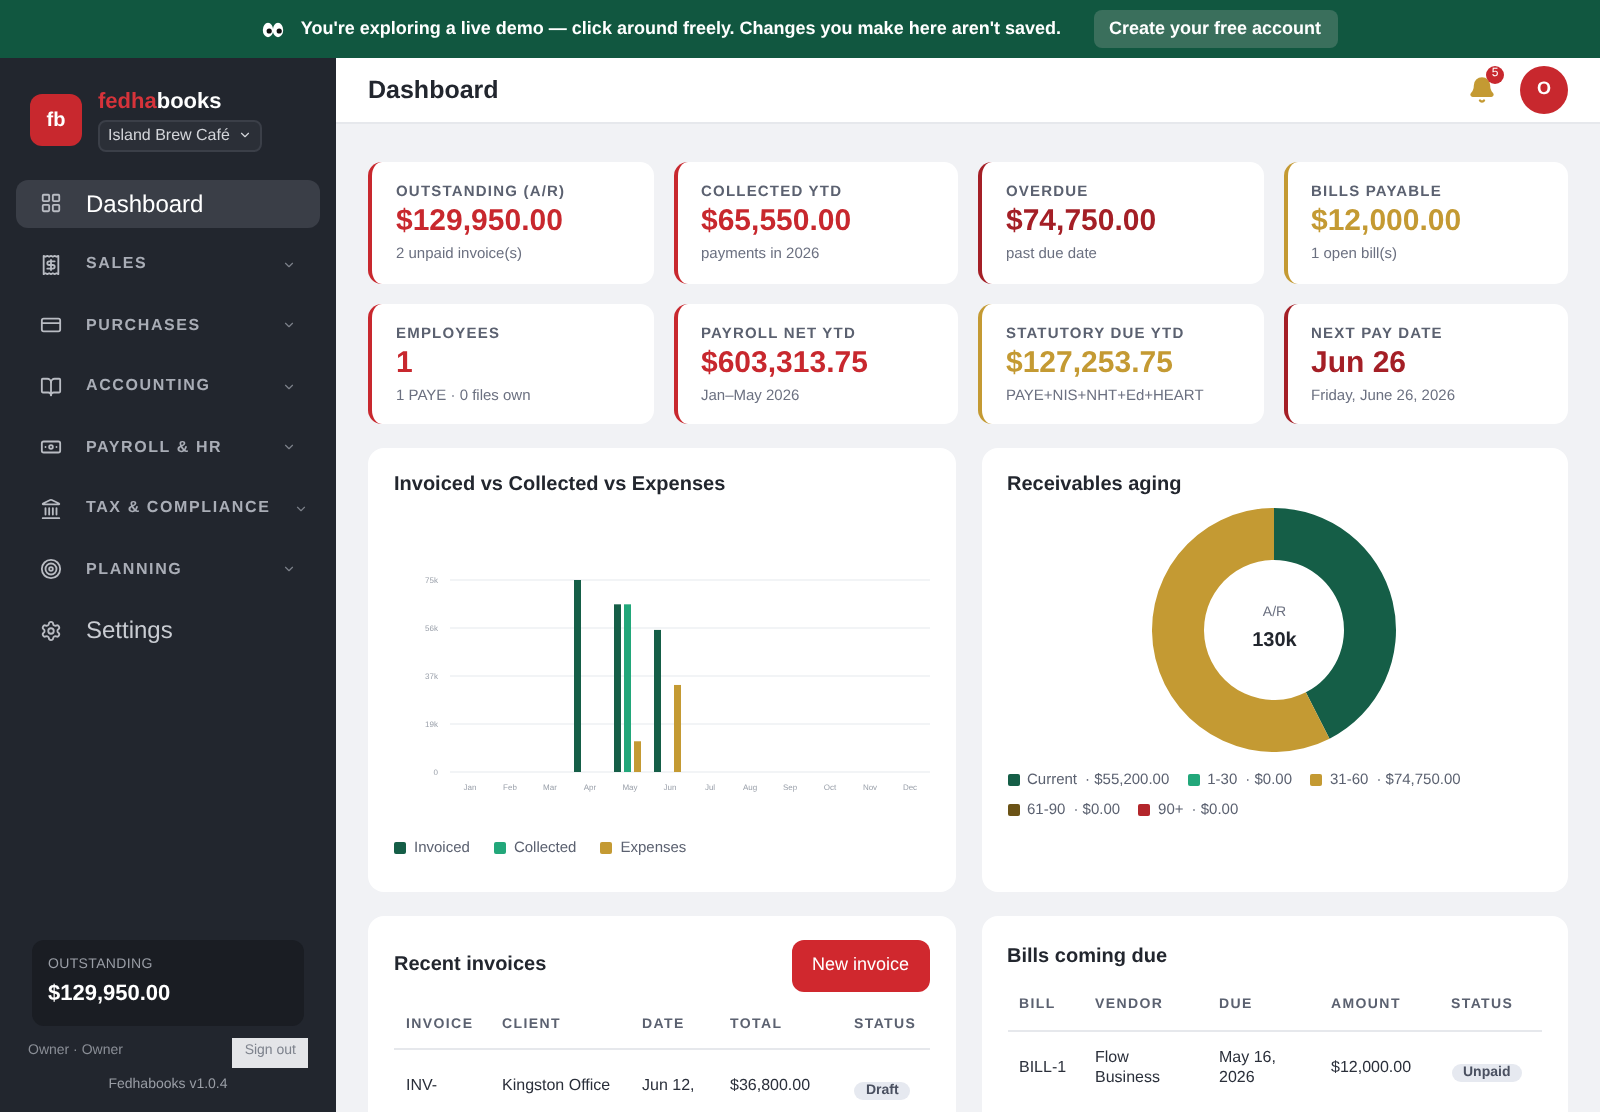 The height and width of the screenshot is (1112, 1600). I want to click on card-title: Receivables aging, so click(1095, 486).